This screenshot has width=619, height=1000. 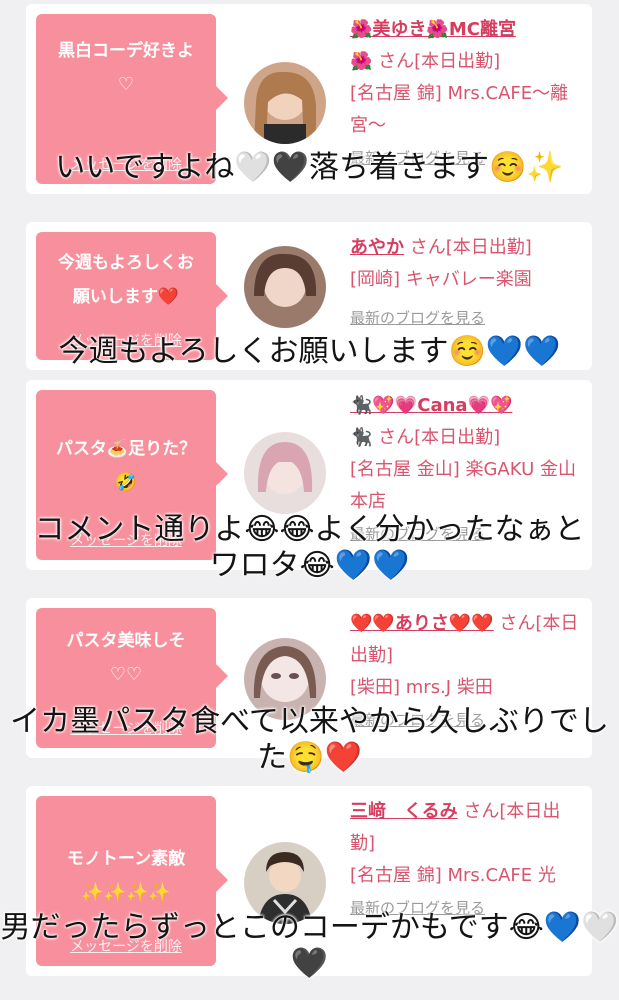 I want to click on message-subtext: ✨✨✨✨, so click(x=126, y=892).